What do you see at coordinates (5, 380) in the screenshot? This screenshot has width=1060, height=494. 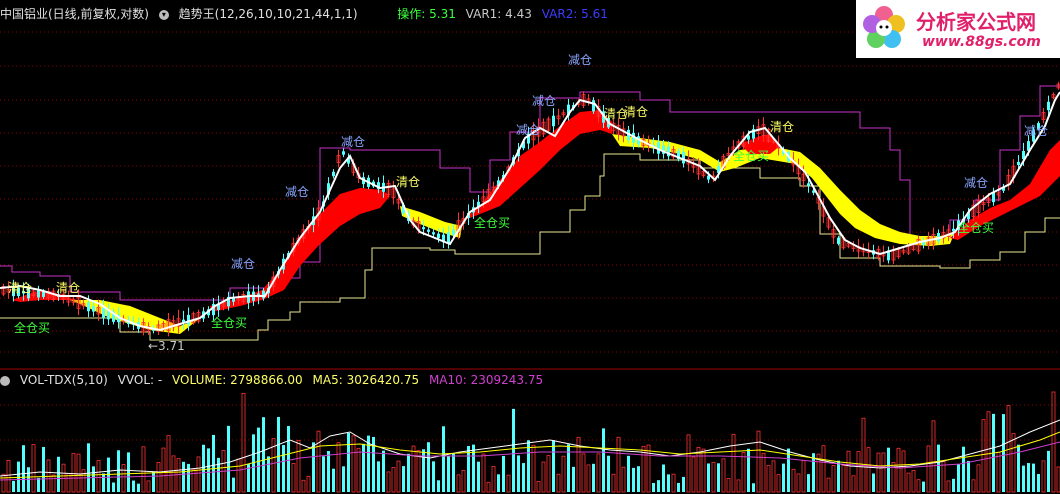 I see `settings-icon` at bounding box center [5, 380].